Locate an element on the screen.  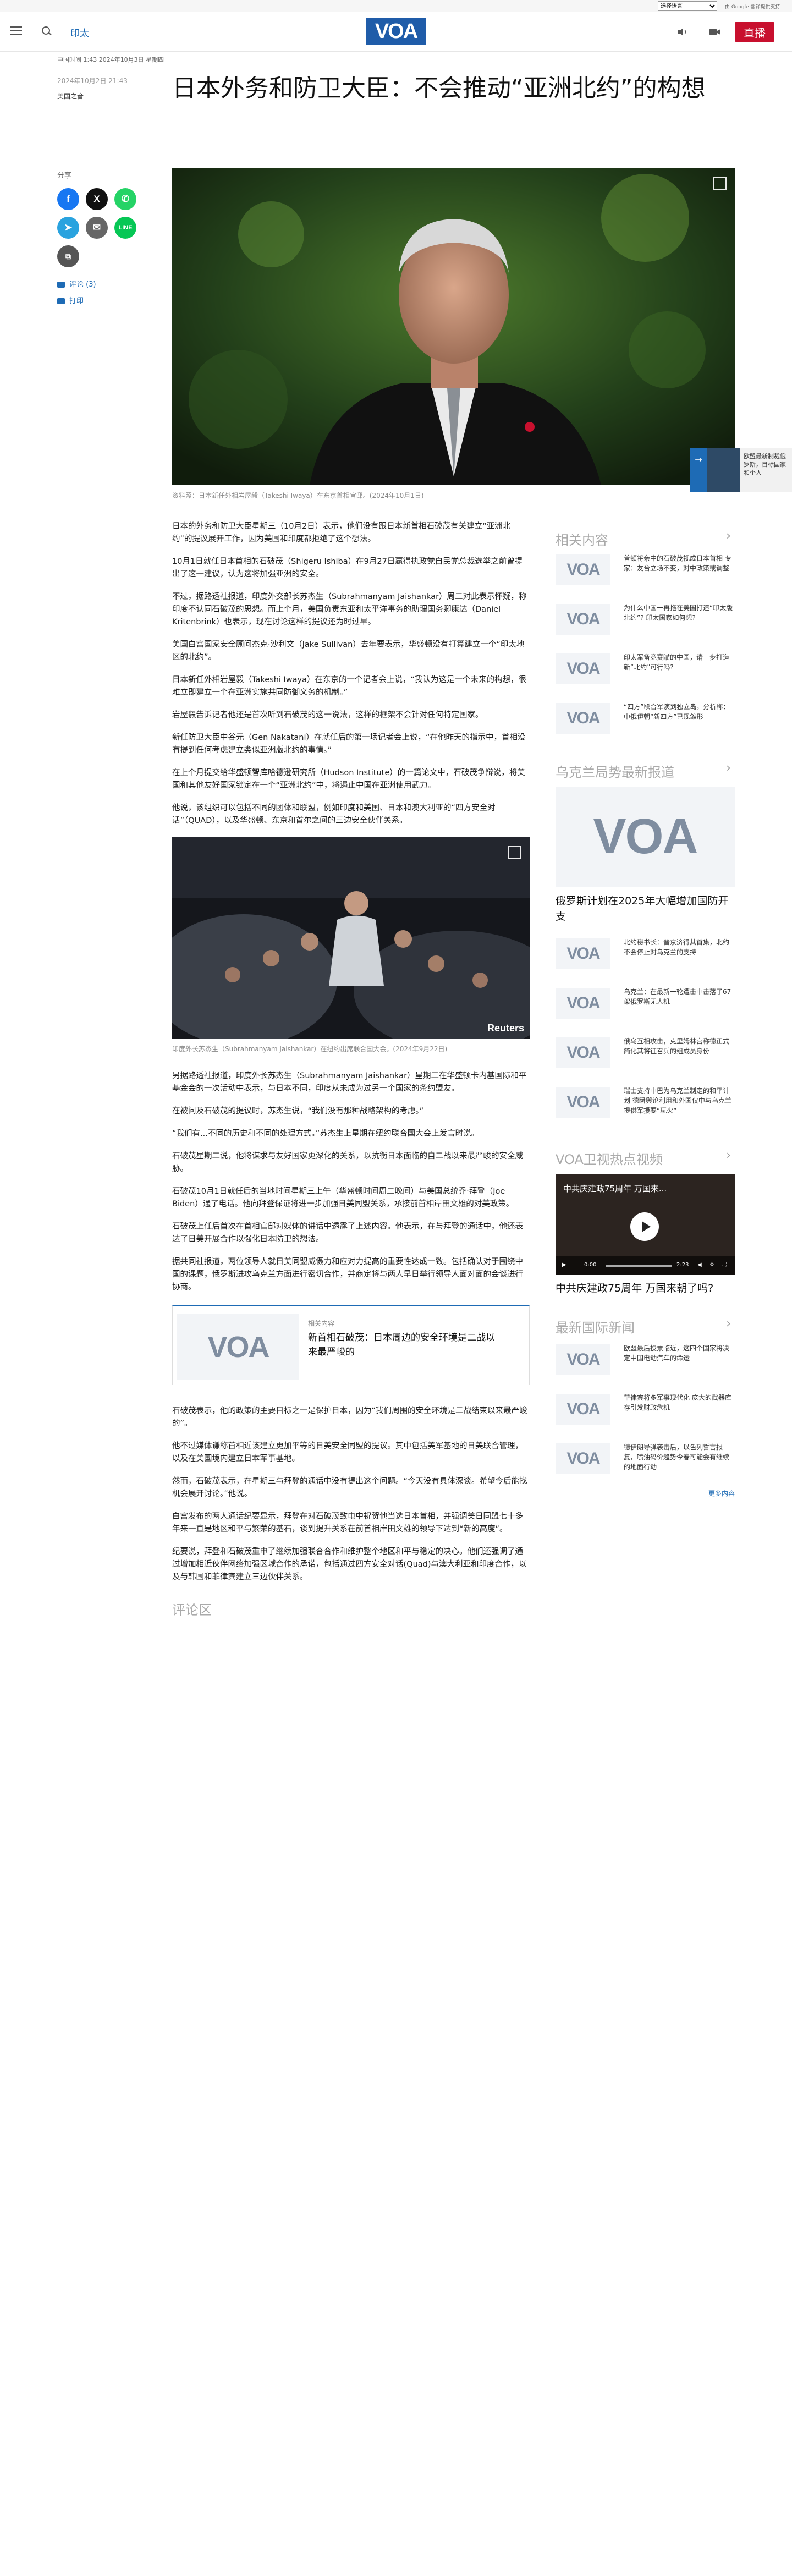
x-twitter-icon: X is located at coordinates (97, 199).